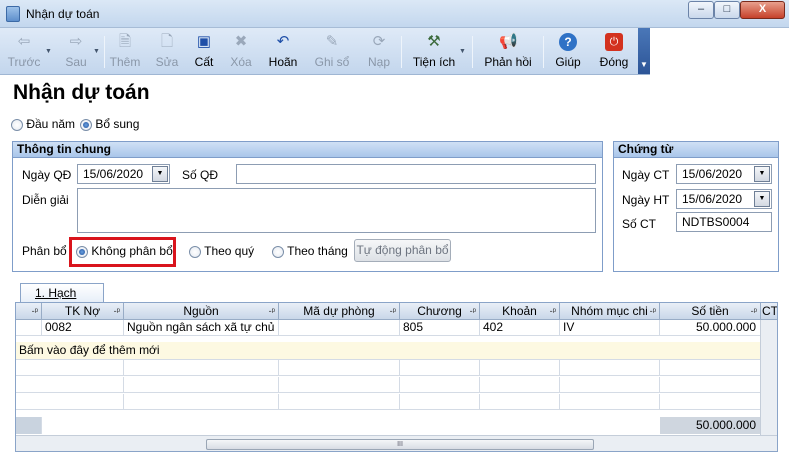 Image resolution: width=789 pixels, height=459 pixels. What do you see at coordinates (123, 174) in the screenshot?
I see `decision-date-field: 15/06/2020 ▼` at bounding box center [123, 174].